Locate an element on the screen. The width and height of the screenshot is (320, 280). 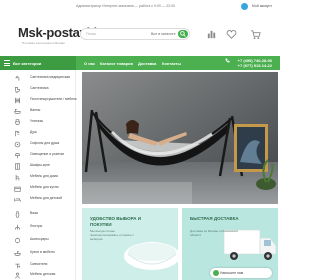
sidebar-item-label: Мебель для кухни is located at coordinates (44, 187).